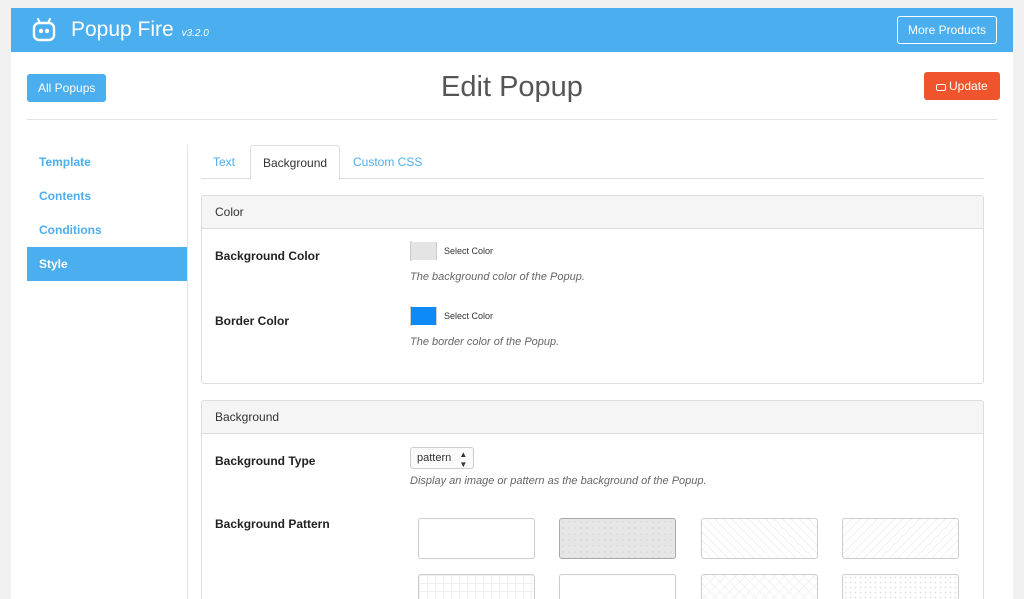 This screenshot has height=599, width=1024. Describe the element at coordinates (272, 524) in the screenshot. I see `background-pattern-label: Background Pattern` at that location.